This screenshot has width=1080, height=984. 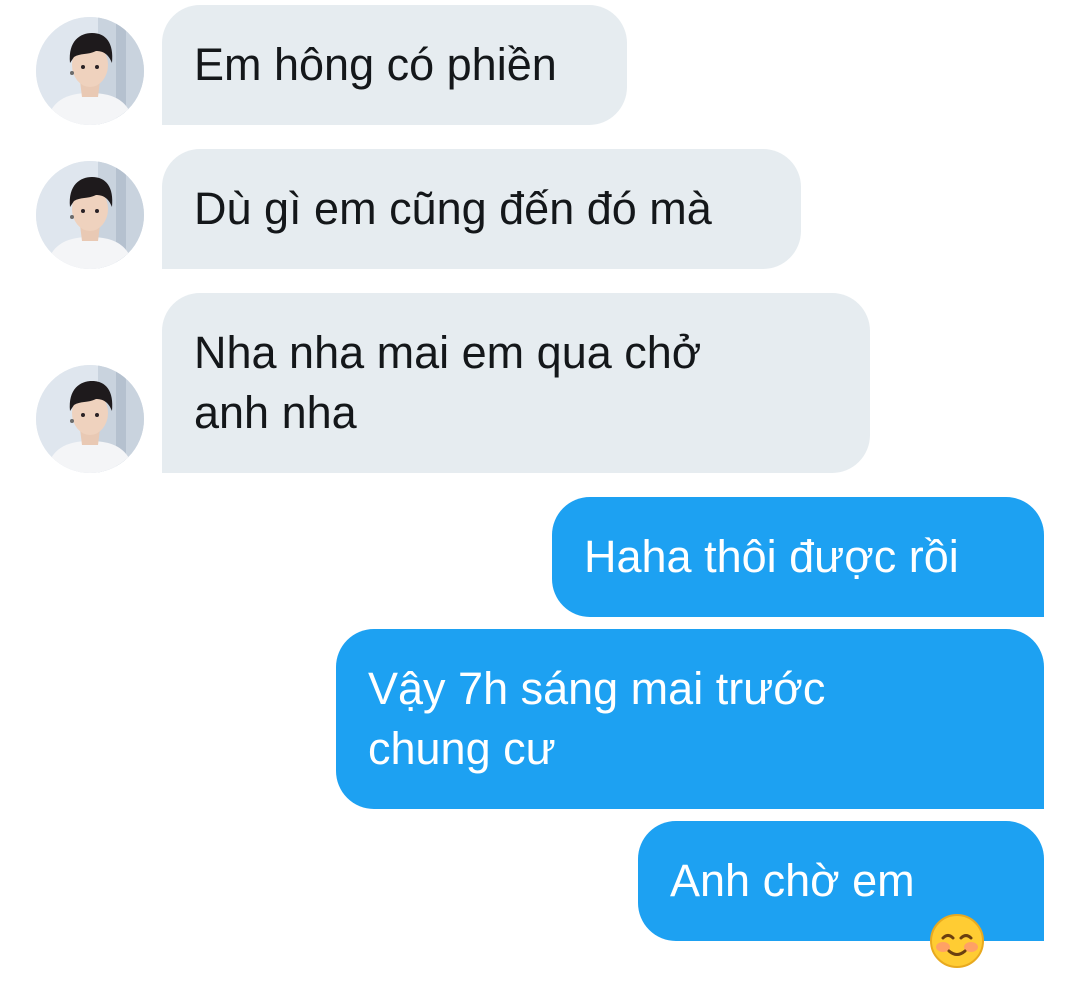 What do you see at coordinates (453, 208) in the screenshot?
I see `message-text: Dù gì em cũng đến đó mà` at bounding box center [453, 208].